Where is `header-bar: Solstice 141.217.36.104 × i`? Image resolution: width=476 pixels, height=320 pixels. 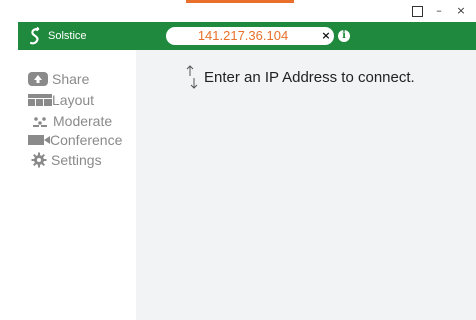 header-bar: Solstice 141.217.36.104 × i is located at coordinates (247, 36).